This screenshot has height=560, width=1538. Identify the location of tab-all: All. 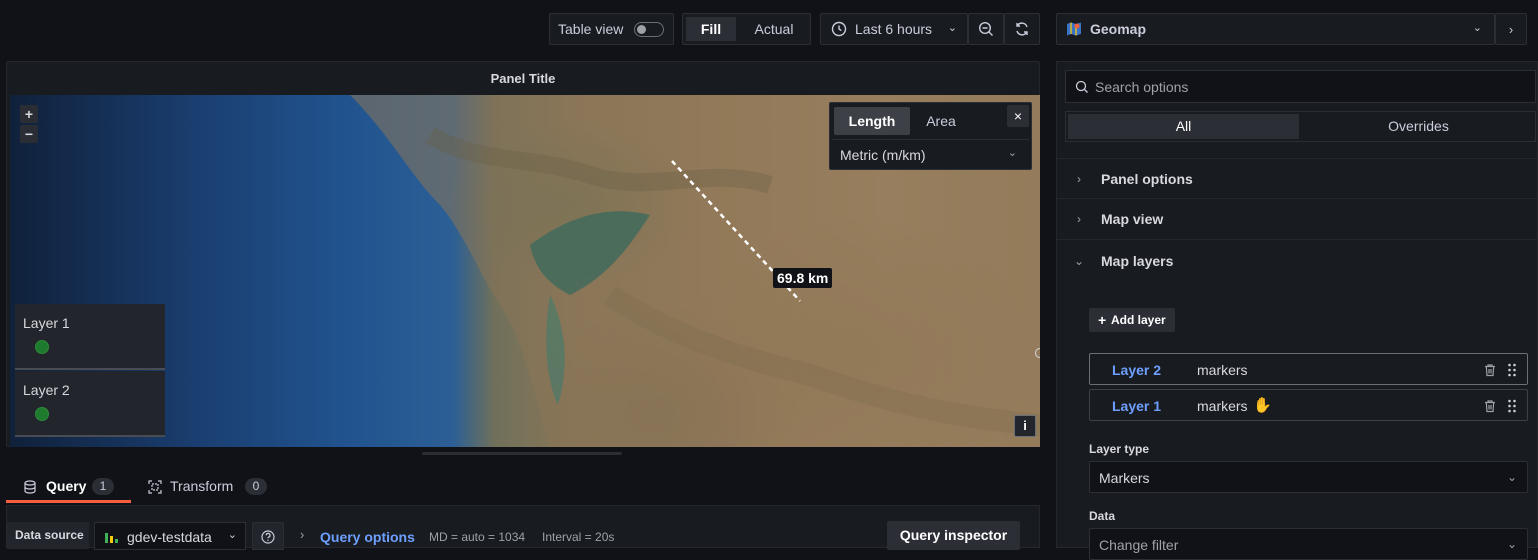
(1183, 126).